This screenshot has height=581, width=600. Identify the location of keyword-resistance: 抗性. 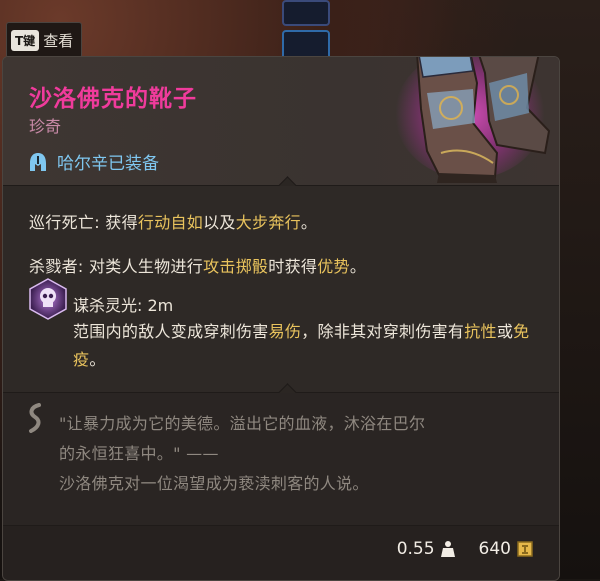
(480, 331).